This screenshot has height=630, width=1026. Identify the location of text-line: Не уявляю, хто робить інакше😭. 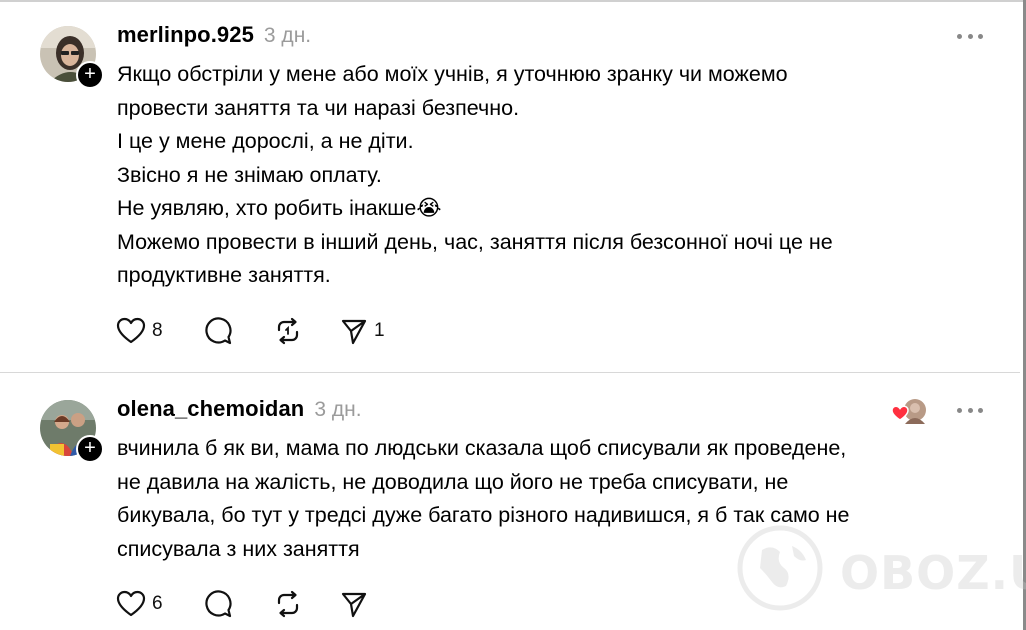
(279, 208).